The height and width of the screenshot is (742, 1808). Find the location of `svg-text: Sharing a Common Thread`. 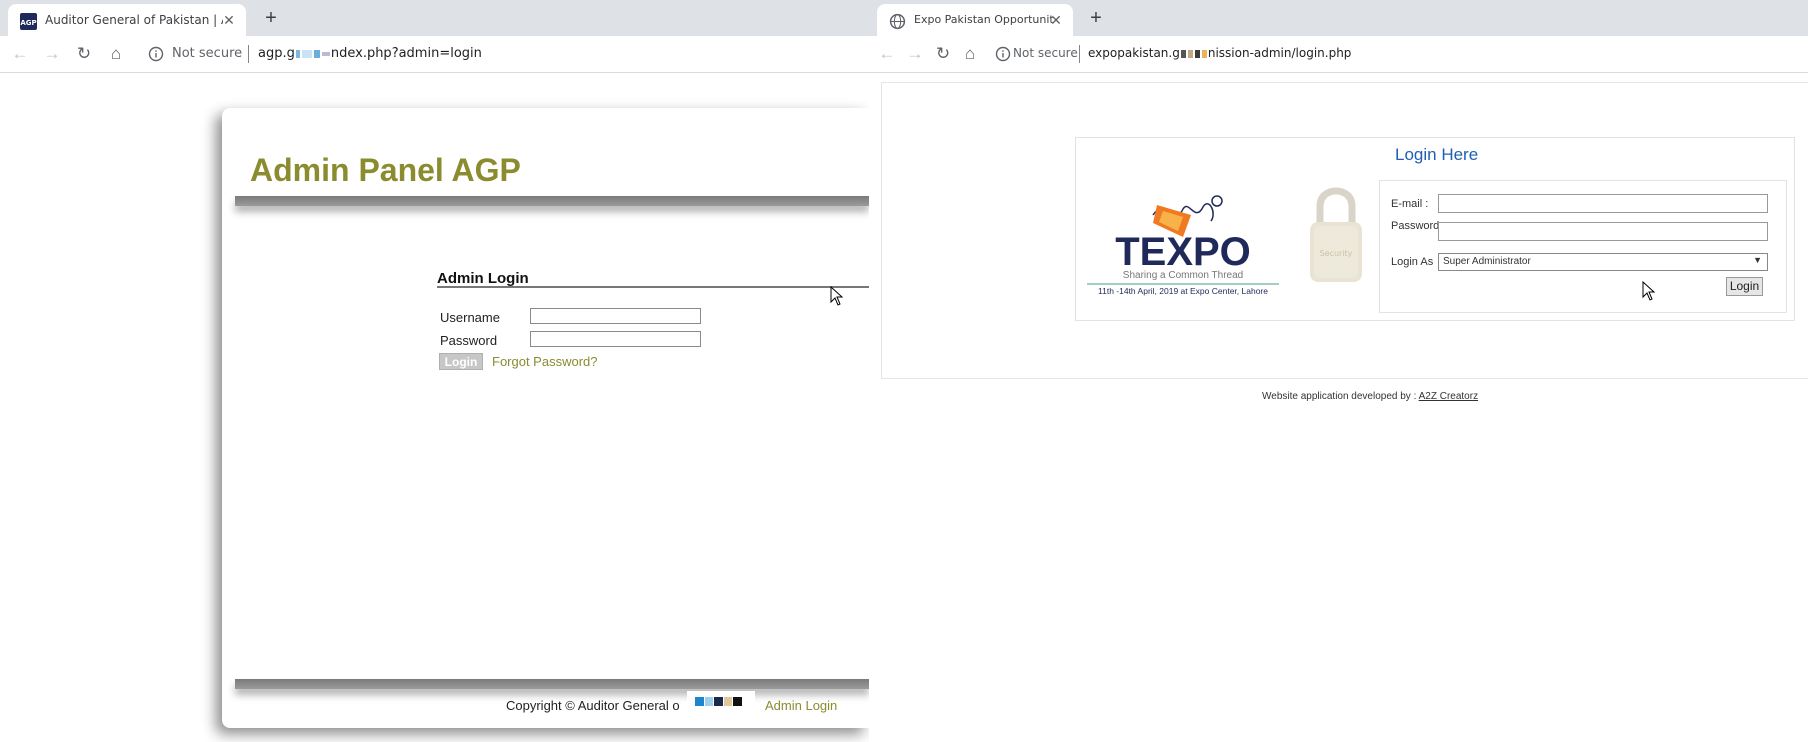

svg-text: Sharing a Common Thread is located at coordinates (1183, 275).